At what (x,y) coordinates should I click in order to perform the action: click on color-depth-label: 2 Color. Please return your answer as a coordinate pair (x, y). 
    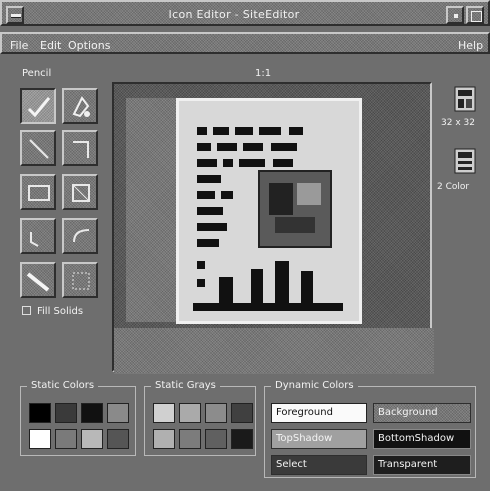
    Looking at the image, I should click on (453, 187).